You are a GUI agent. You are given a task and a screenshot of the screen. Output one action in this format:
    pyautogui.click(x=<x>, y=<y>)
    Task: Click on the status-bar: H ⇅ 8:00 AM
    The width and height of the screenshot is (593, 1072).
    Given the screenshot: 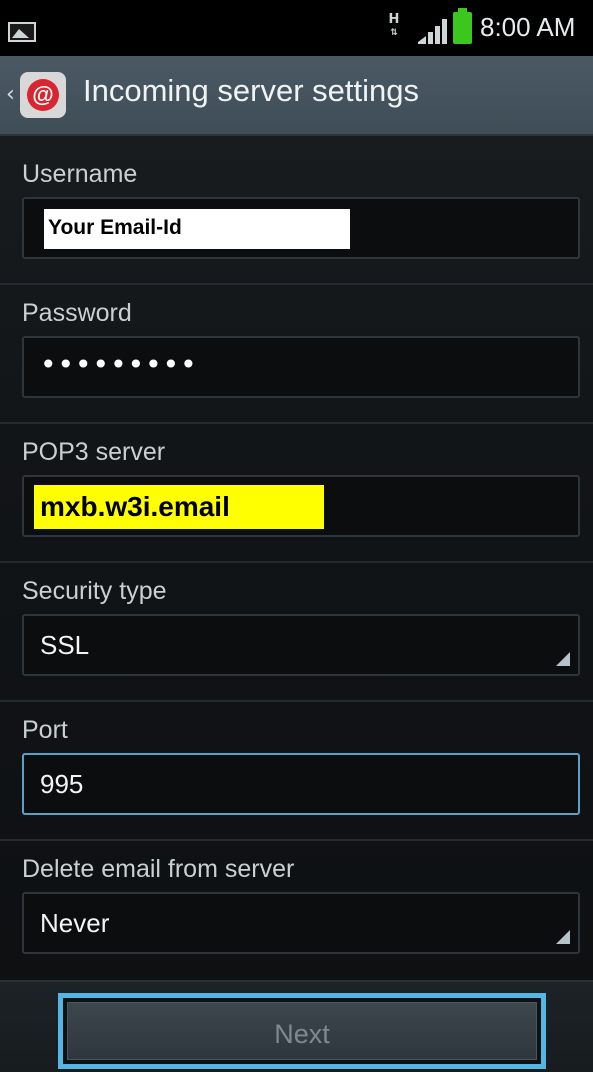 What is the action you would take?
    pyautogui.click(x=296, y=28)
    